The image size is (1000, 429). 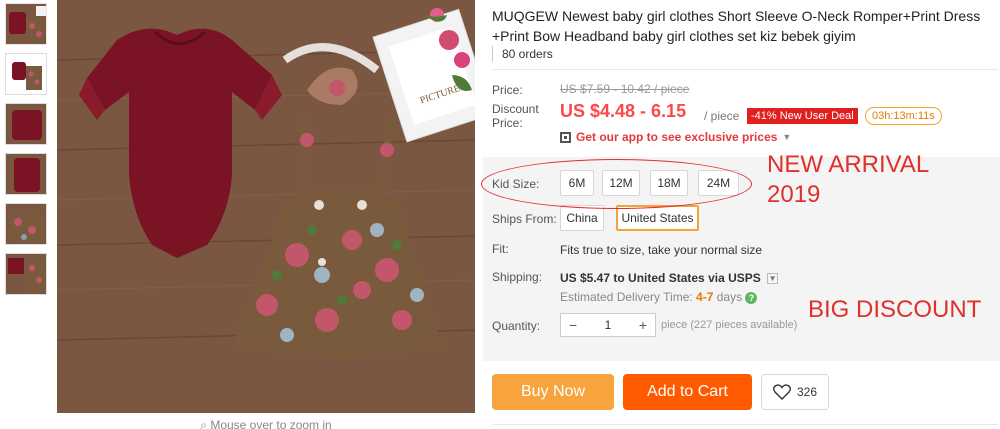 I want to click on zoom-icon: ⌕, so click(x=205, y=423).